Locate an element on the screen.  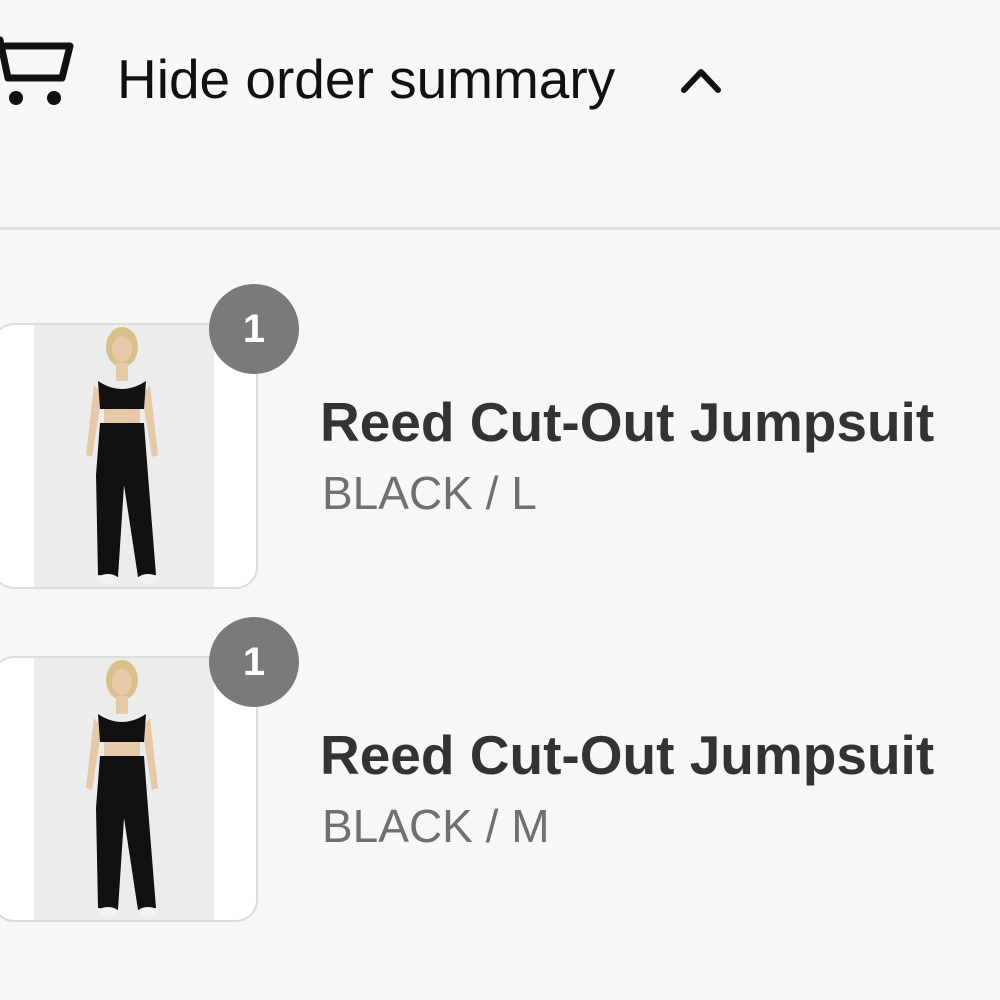
chevron-up-icon is located at coordinates (701, 81).